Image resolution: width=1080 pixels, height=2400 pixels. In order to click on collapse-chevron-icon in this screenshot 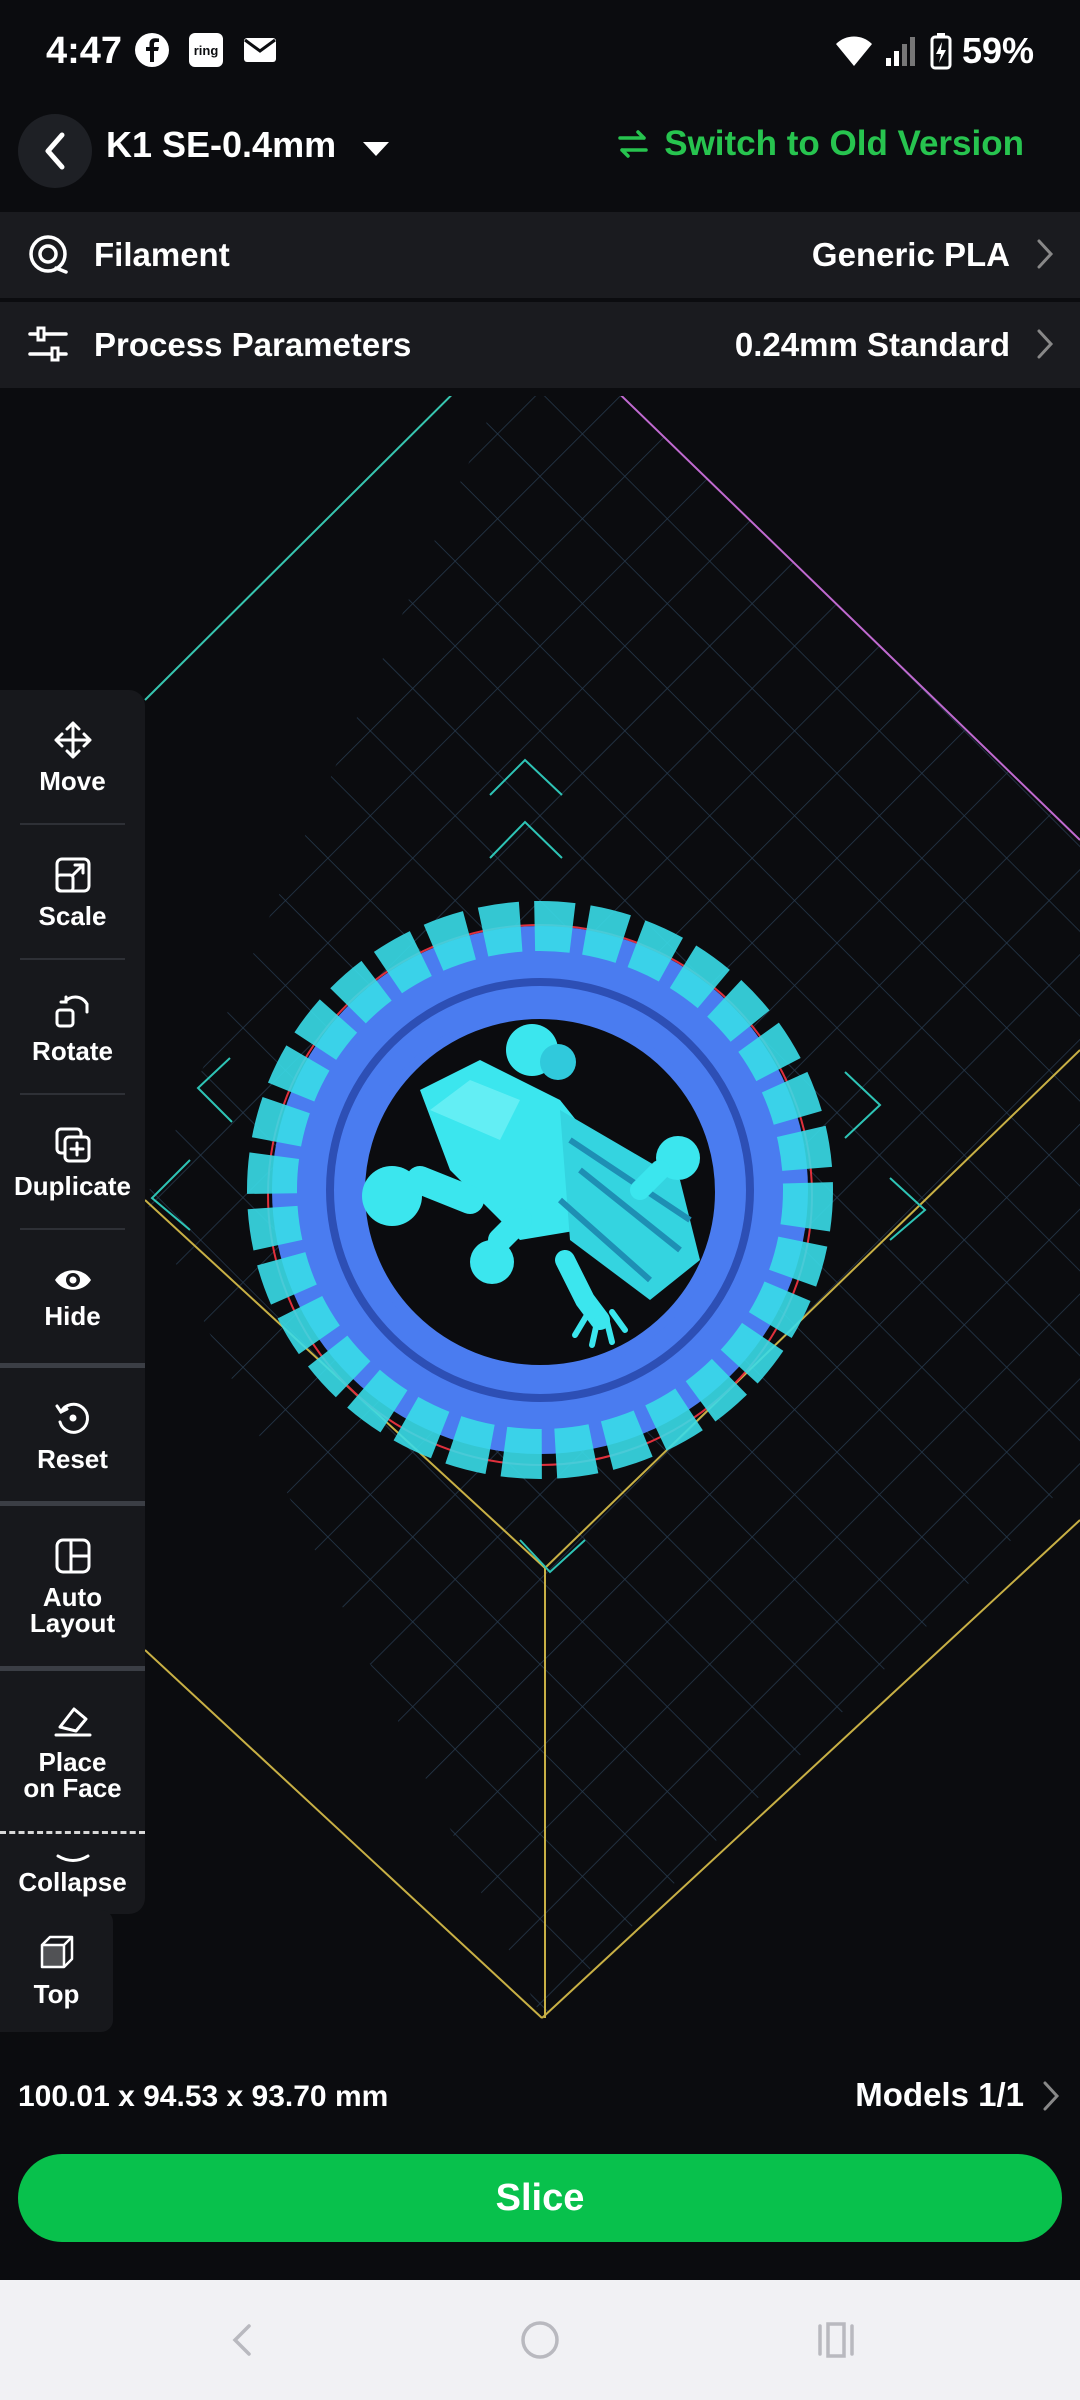, I will do `click(72, 1858)`.